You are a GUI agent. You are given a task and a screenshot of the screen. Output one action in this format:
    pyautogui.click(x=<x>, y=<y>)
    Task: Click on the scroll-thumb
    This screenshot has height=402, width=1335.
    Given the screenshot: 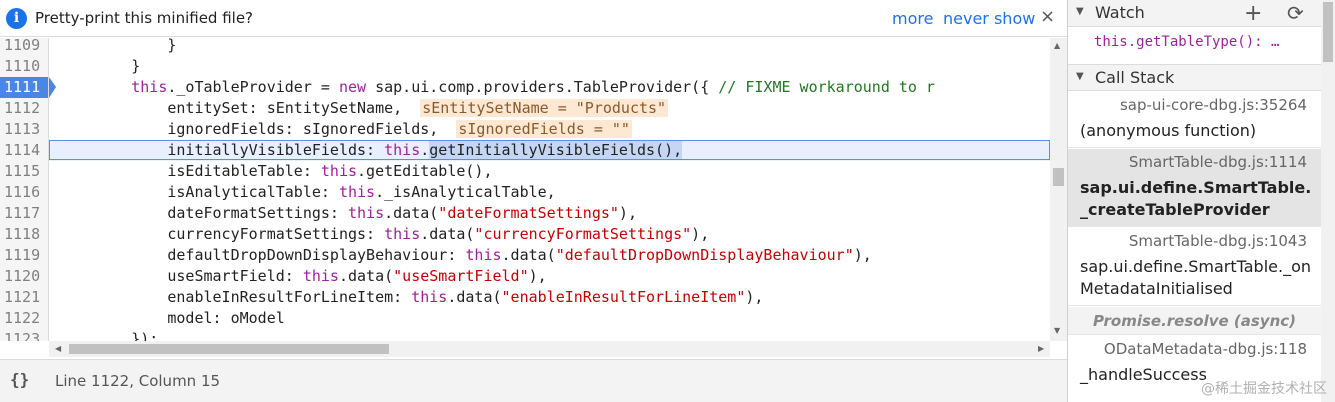 What is the action you would take?
    pyautogui.click(x=1058, y=177)
    